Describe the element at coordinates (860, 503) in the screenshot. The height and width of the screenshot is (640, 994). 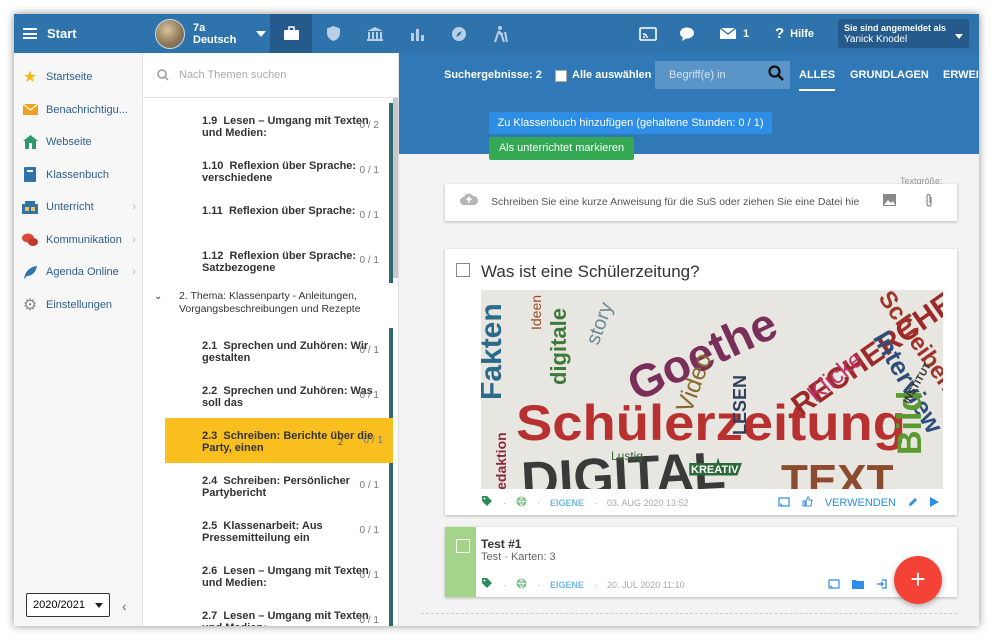
I see `use-button: VERWENDEN` at that location.